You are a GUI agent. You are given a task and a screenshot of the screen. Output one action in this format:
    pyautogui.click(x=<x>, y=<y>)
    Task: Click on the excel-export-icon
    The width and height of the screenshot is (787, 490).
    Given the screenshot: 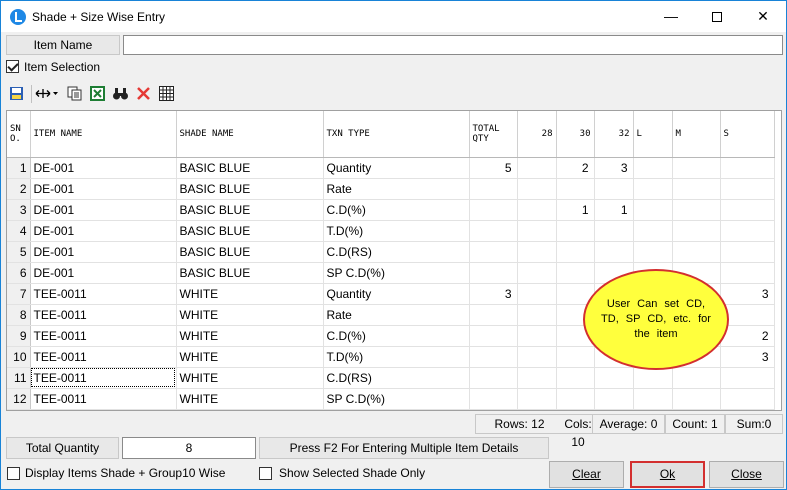 What is the action you would take?
    pyautogui.click(x=97, y=93)
    